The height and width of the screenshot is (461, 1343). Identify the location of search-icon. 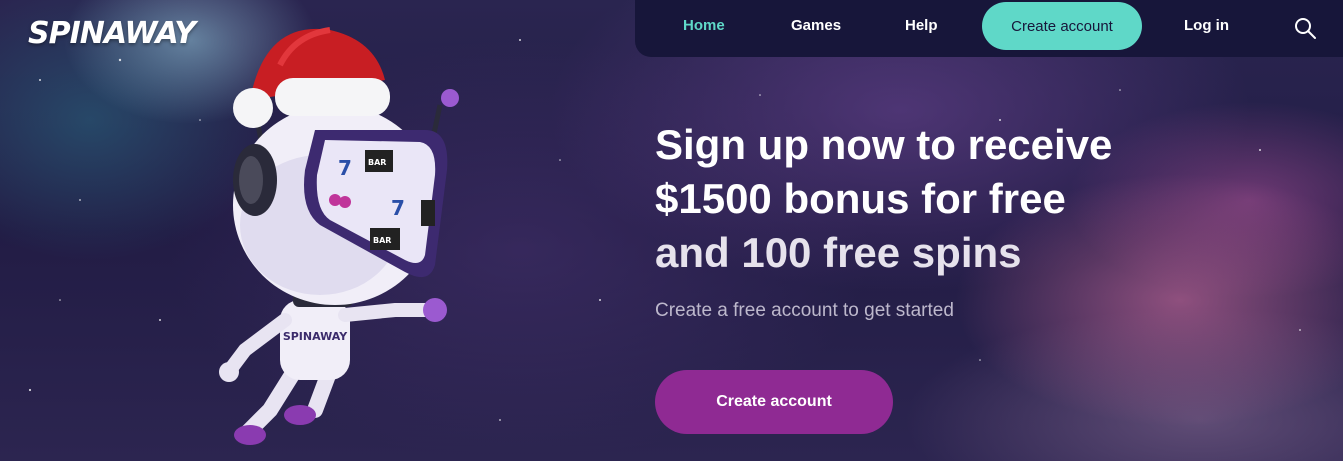
(1305, 28).